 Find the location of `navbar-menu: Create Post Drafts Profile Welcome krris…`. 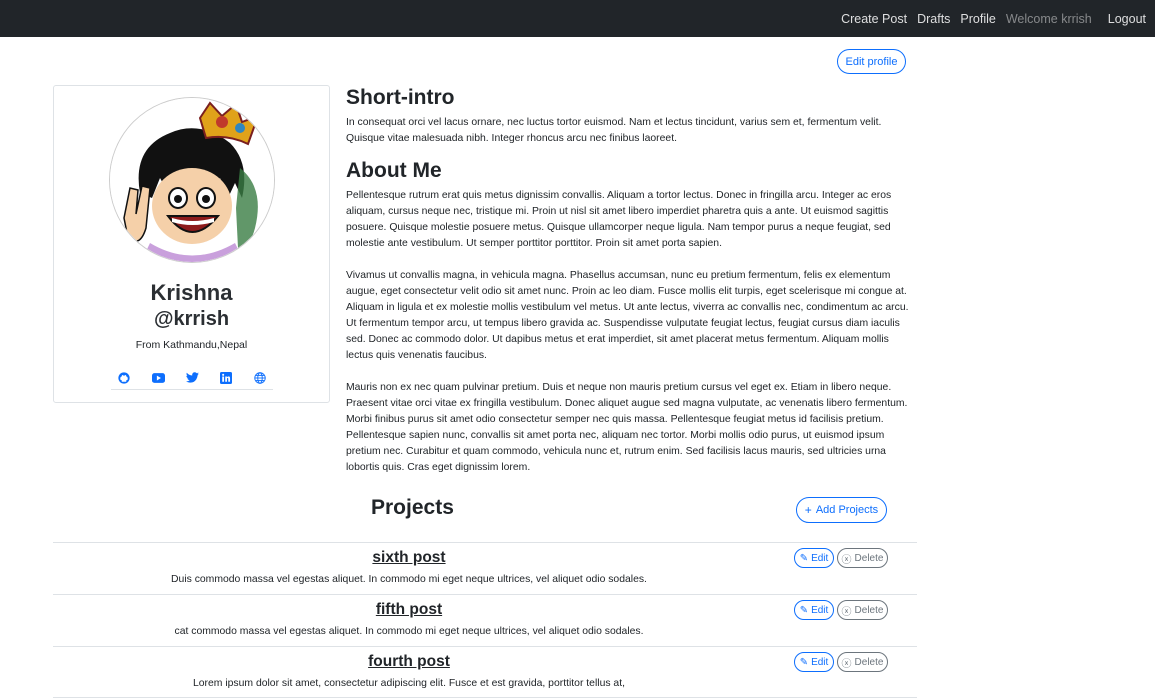

navbar-menu: Create Post Drafts Profile Welcome krris… is located at coordinates (988, 18).